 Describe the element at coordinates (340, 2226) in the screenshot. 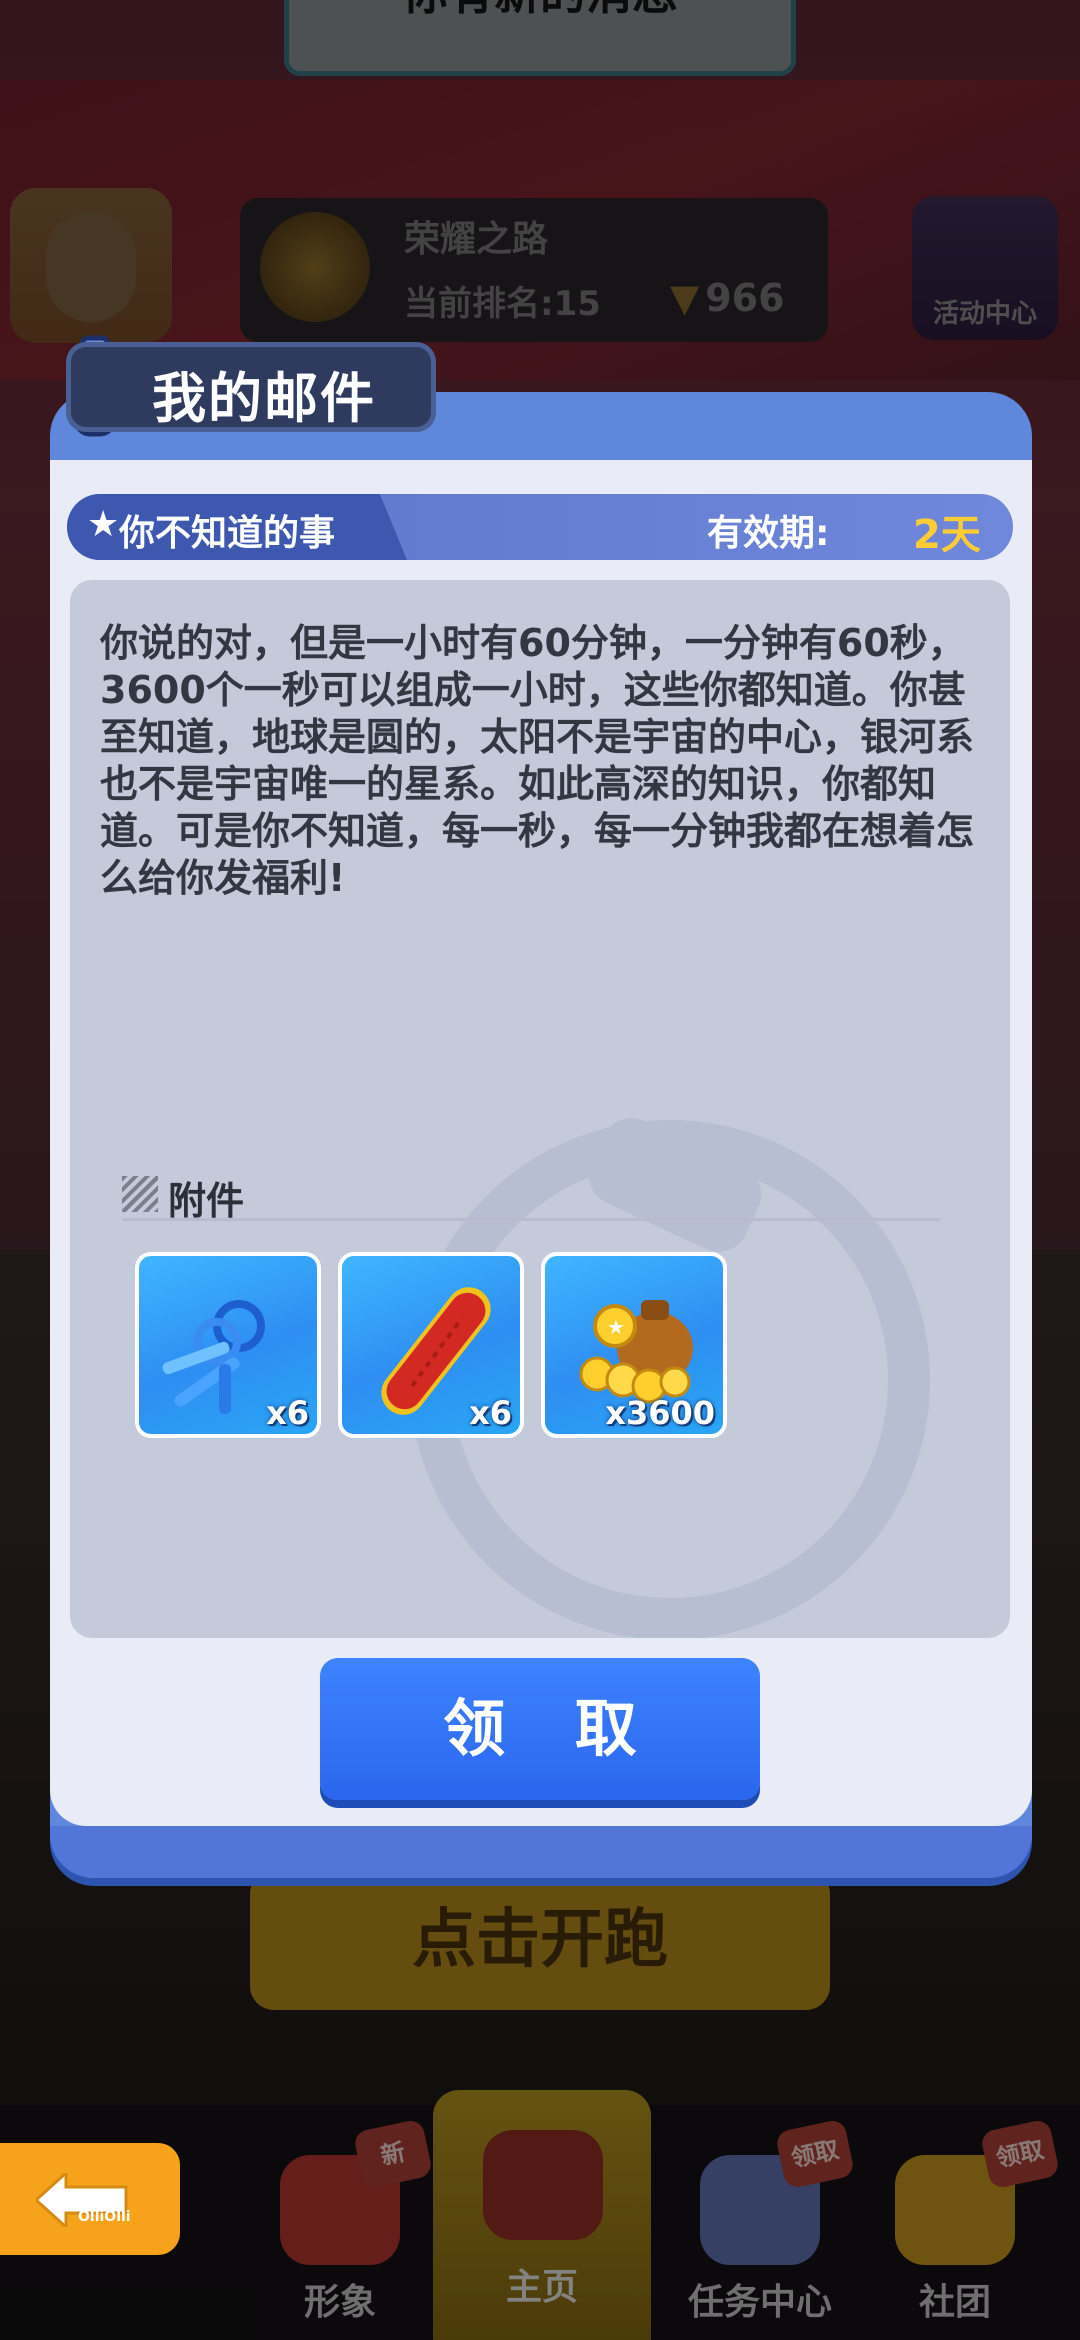

I see `nav-item-appearance: 新 形象` at that location.